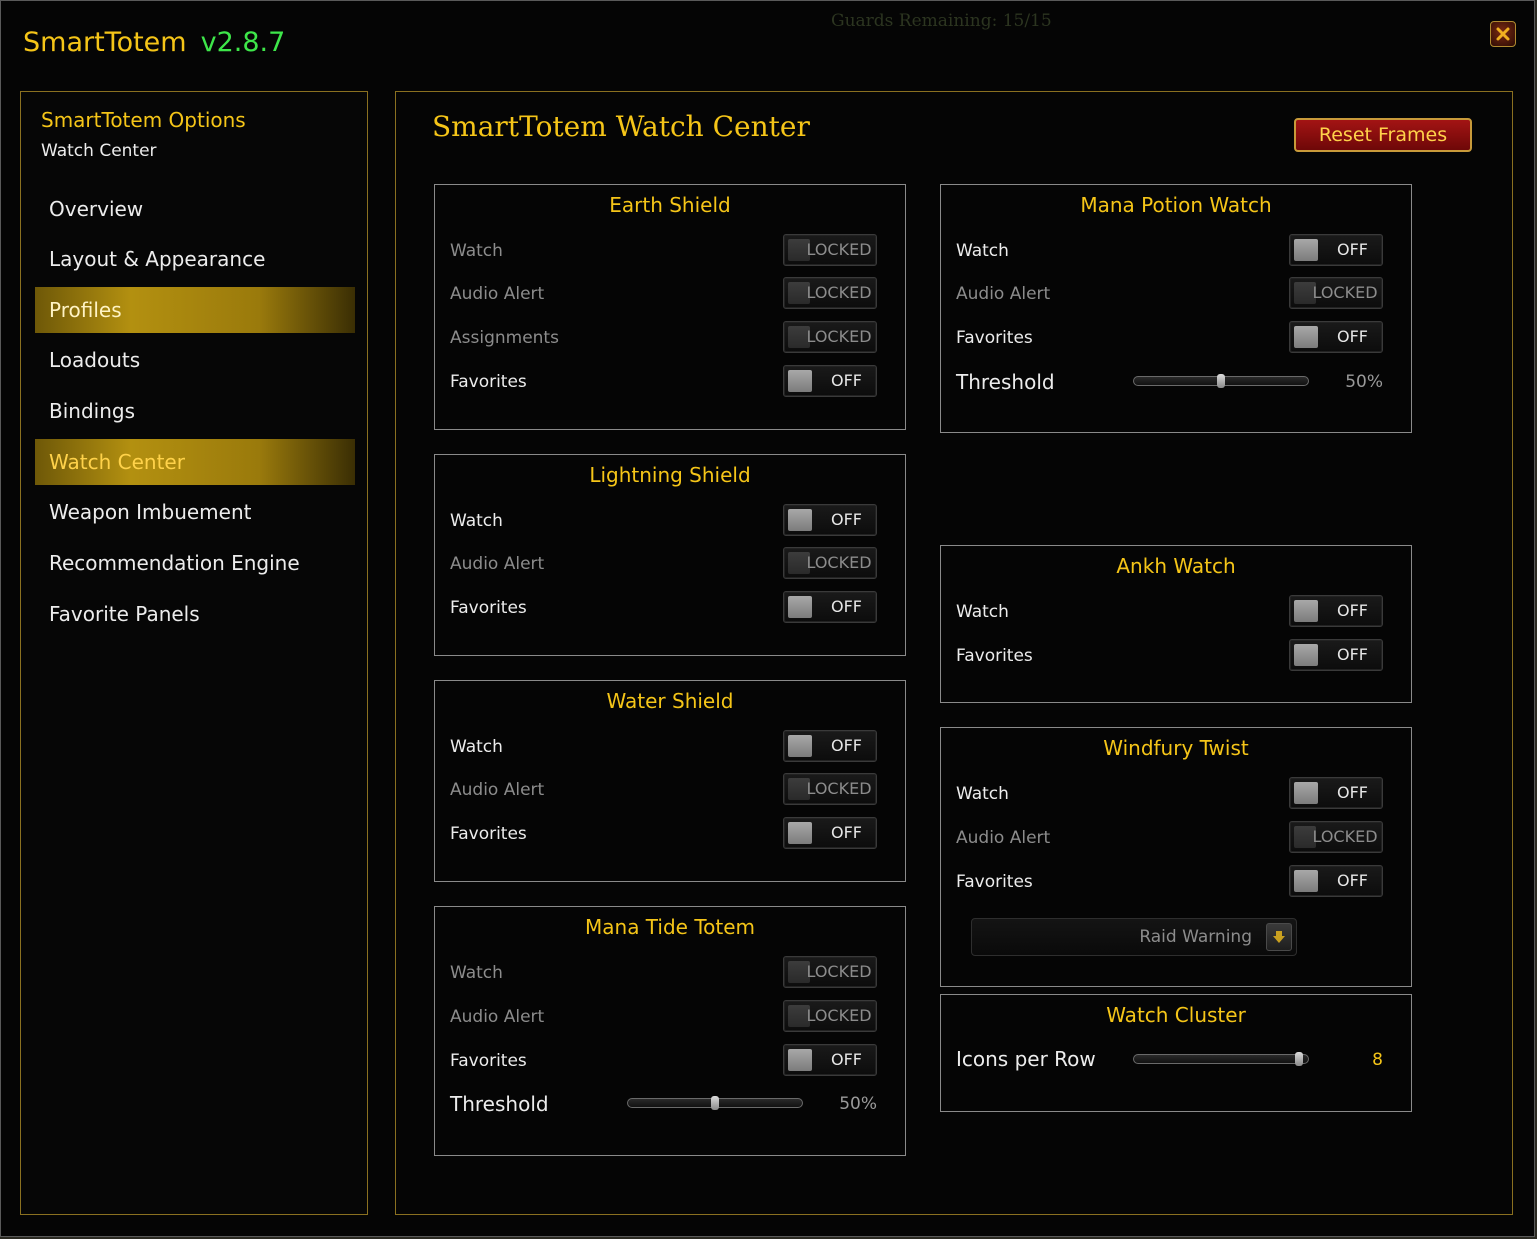  What do you see at coordinates (195, 360) in the screenshot?
I see `sidebar-item-loadouts: Loadouts` at bounding box center [195, 360].